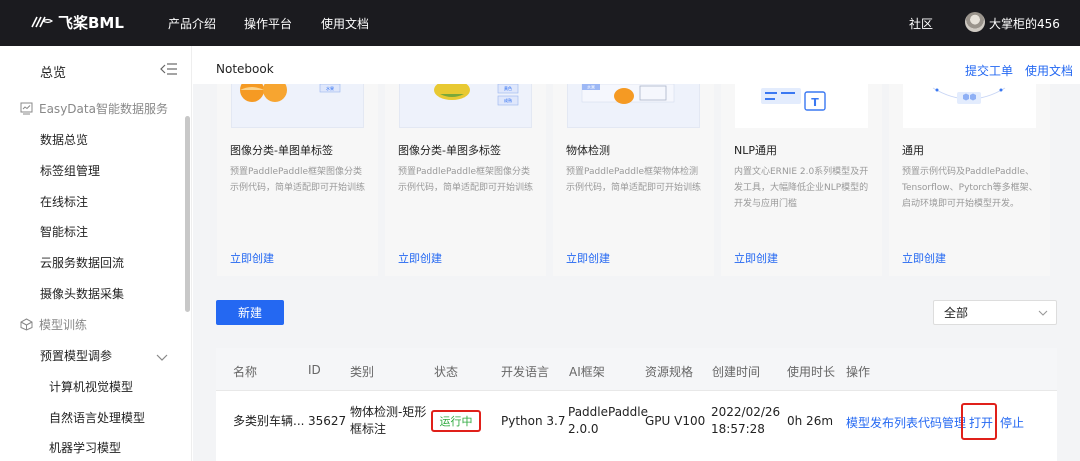  I want to click on stop-notebook-link: 停止, so click(1012, 422).